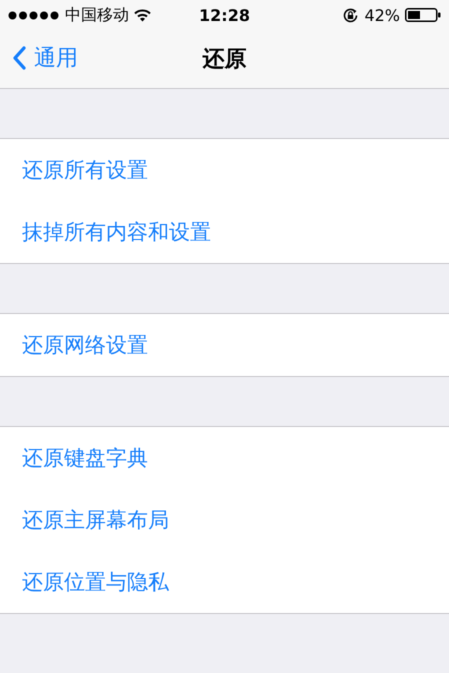 The image size is (449, 673). Describe the element at coordinates (351, 15) in the screenshot. I see `rotation-lock-icon` at that location.